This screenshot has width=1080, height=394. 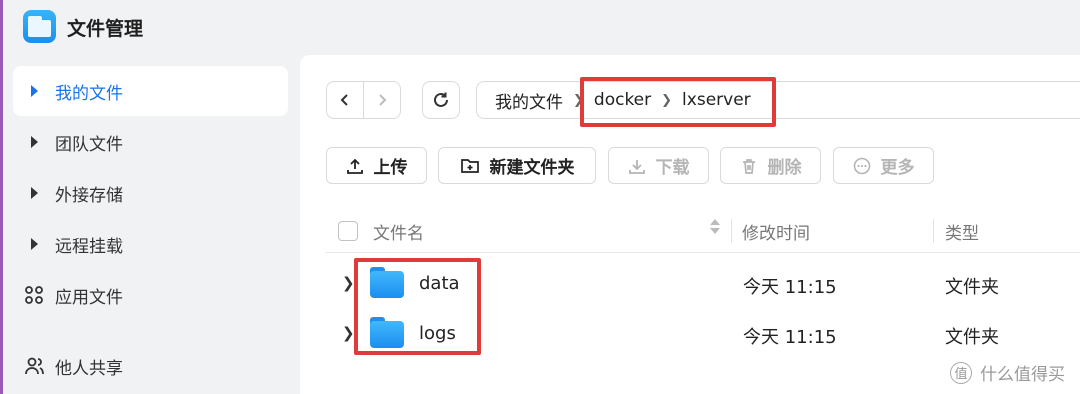 I want to click on app-title: 文件管理, so click(x=105, y=29).